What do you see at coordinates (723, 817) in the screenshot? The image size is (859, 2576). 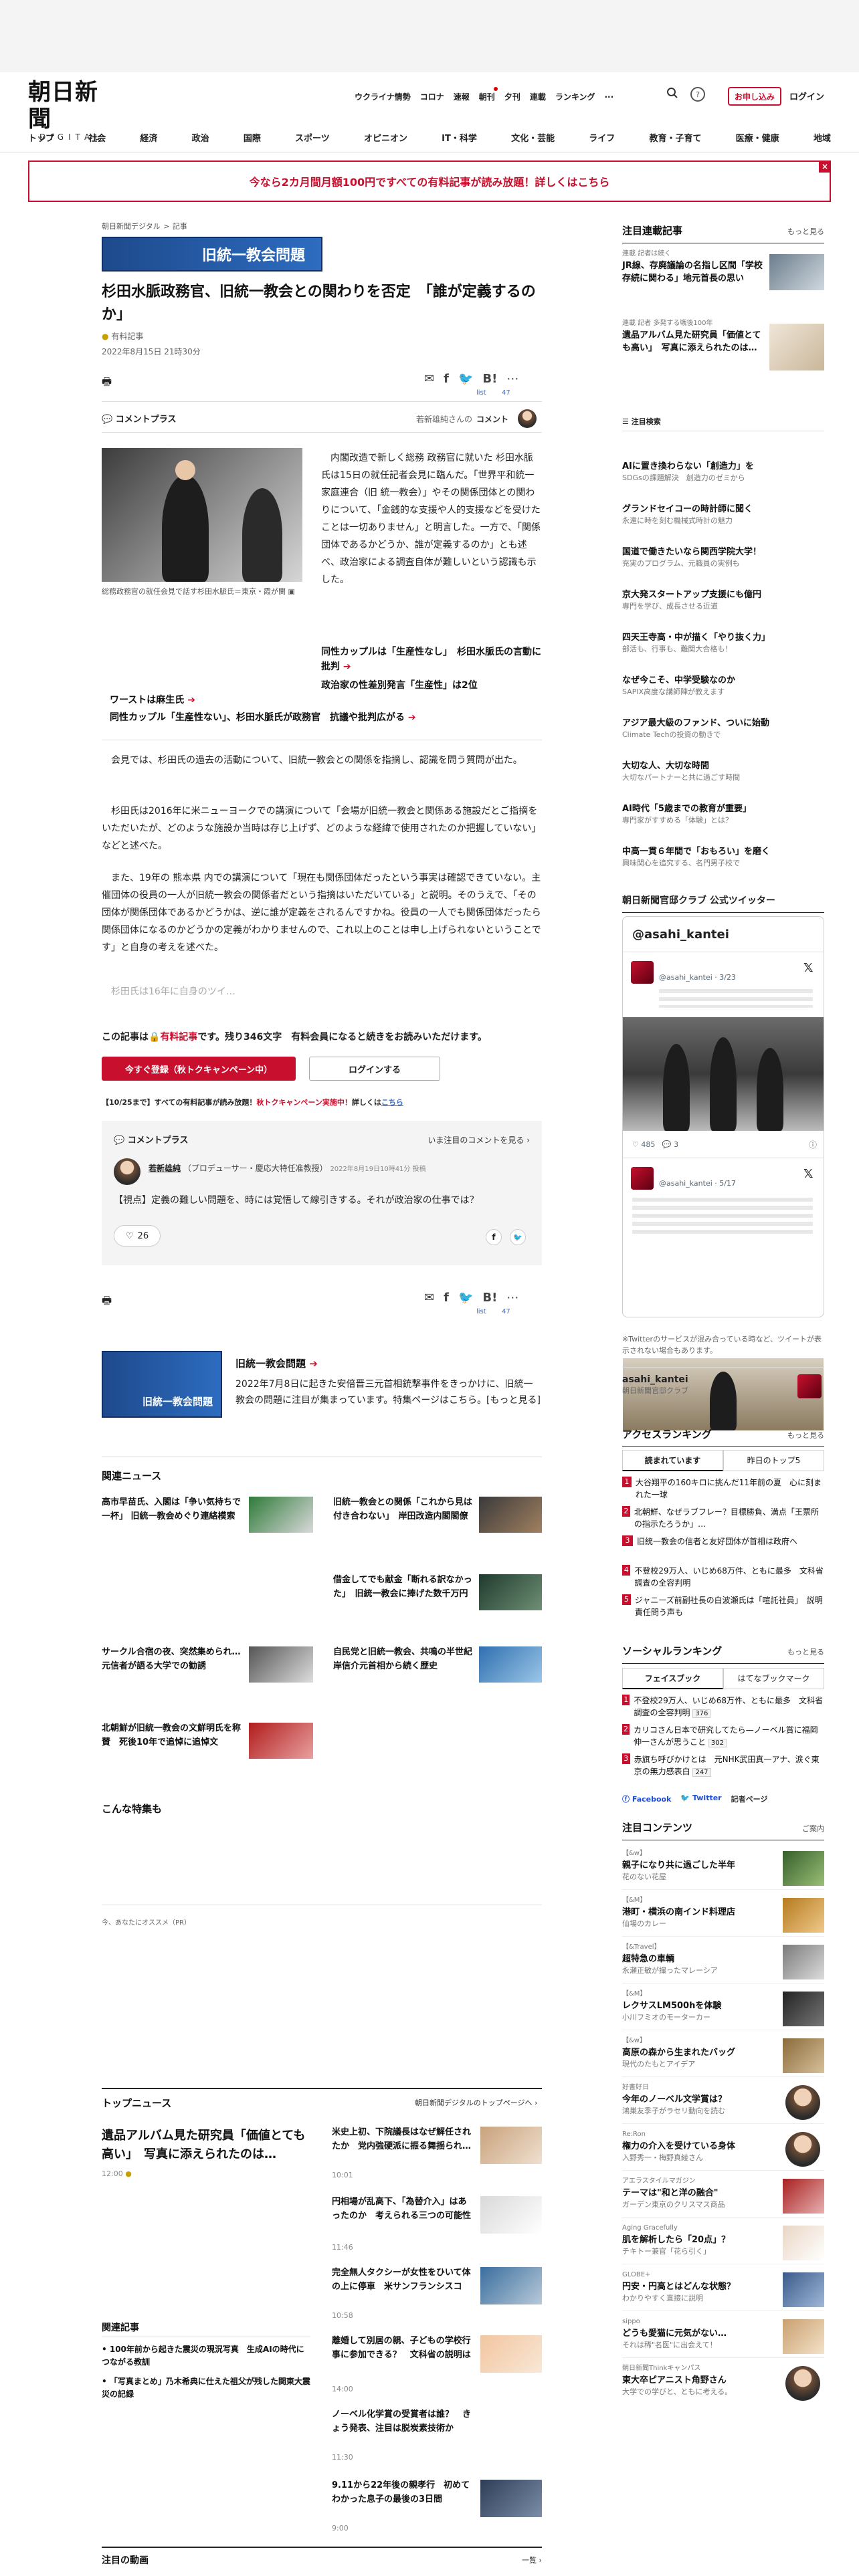 I see `sidebar-featured-item: AI時代「5歳までの教育が重要」 専門家がすすめる「体験」とは？` at bounding box center [723, 817].